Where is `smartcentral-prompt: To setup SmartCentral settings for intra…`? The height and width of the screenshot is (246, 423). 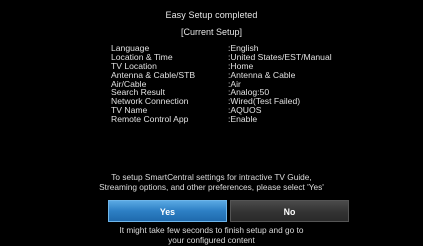 smartcentral-prompt: To setup SmartCentral settings for intra… is located at coordinates (211, 182).